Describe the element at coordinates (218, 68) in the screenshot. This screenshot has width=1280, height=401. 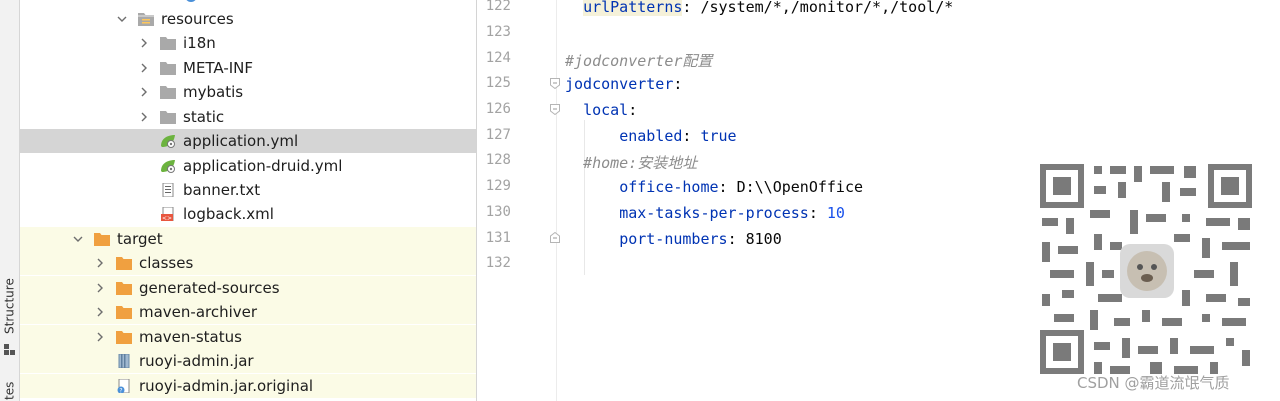
I see `tree-node-label: META-INF` at that location.